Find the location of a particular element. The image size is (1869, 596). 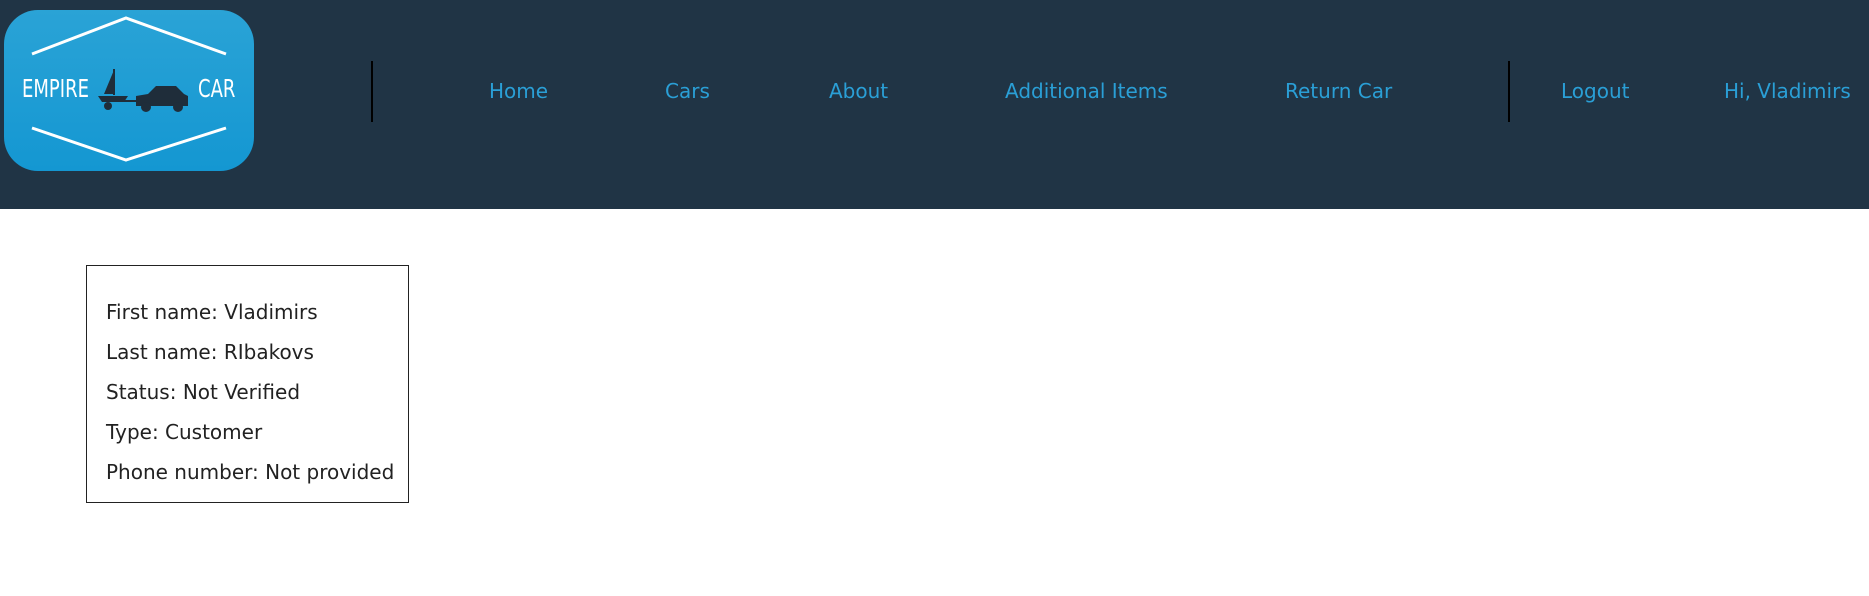

empire-car-logo: EMPIRE CAR is located at coordinates (129, 90).